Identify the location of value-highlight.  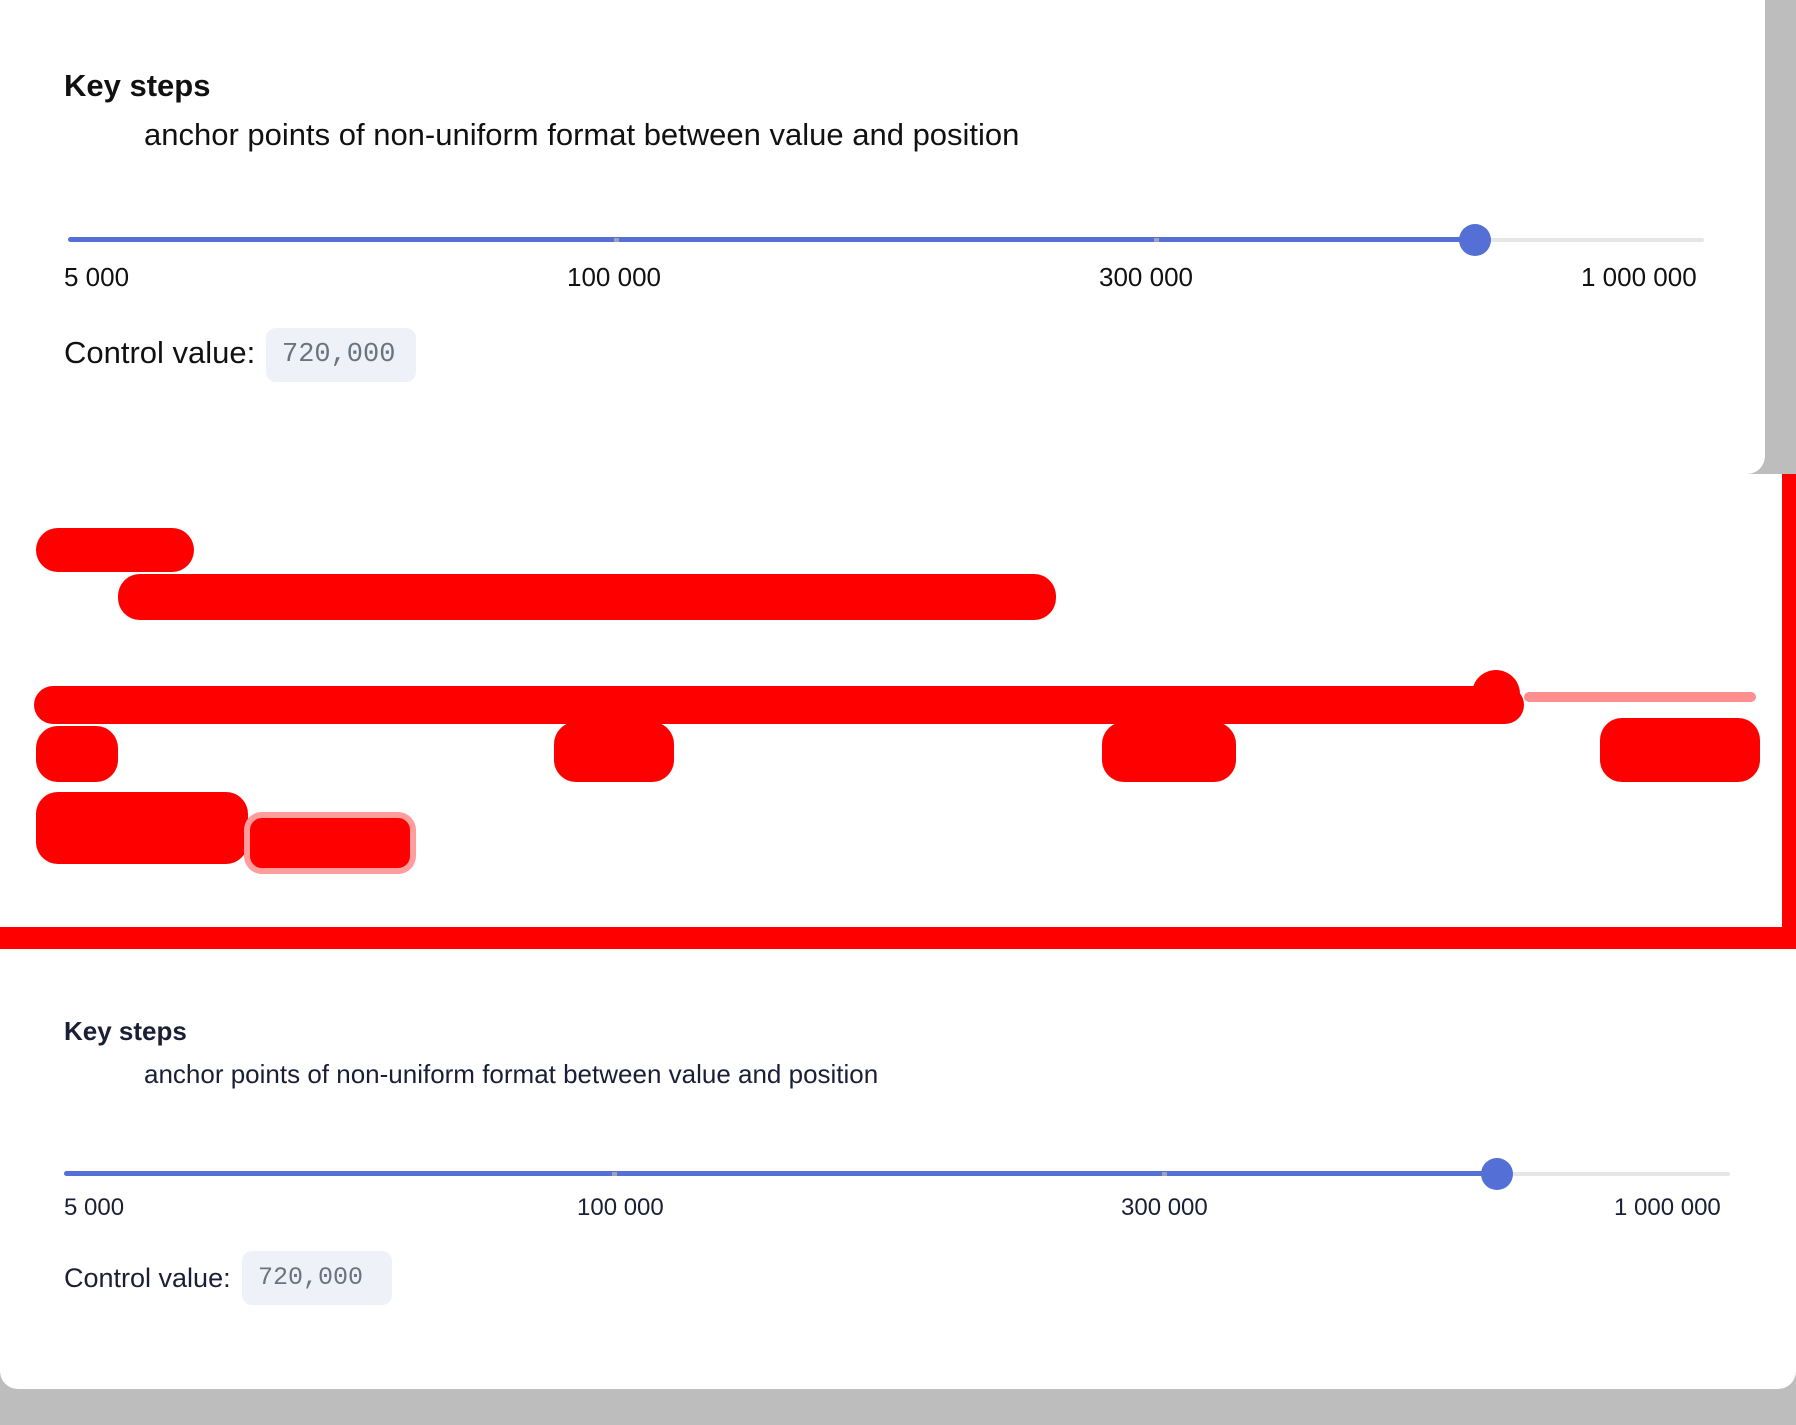
(330, 843).